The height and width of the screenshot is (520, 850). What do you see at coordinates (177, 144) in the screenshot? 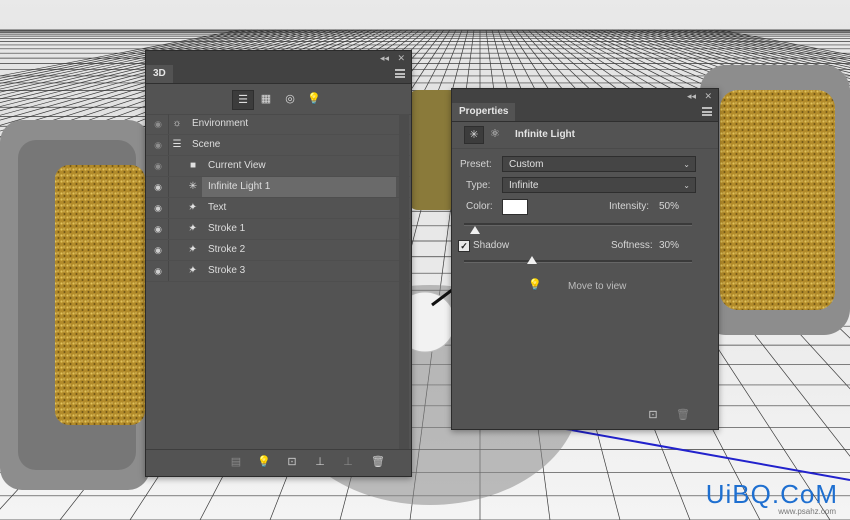
I see `scene-type-icon: ☰` at bounding box center [177, 144].